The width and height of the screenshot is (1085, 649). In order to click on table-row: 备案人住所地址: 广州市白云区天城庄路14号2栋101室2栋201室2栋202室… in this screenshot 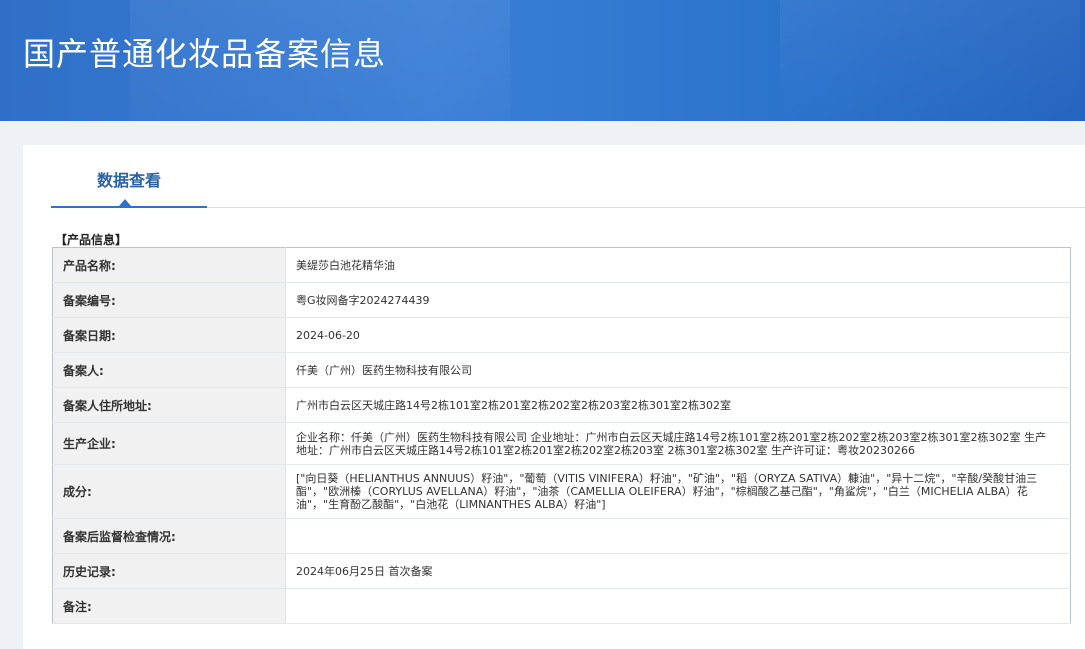, I will do `click(561, 405)`.